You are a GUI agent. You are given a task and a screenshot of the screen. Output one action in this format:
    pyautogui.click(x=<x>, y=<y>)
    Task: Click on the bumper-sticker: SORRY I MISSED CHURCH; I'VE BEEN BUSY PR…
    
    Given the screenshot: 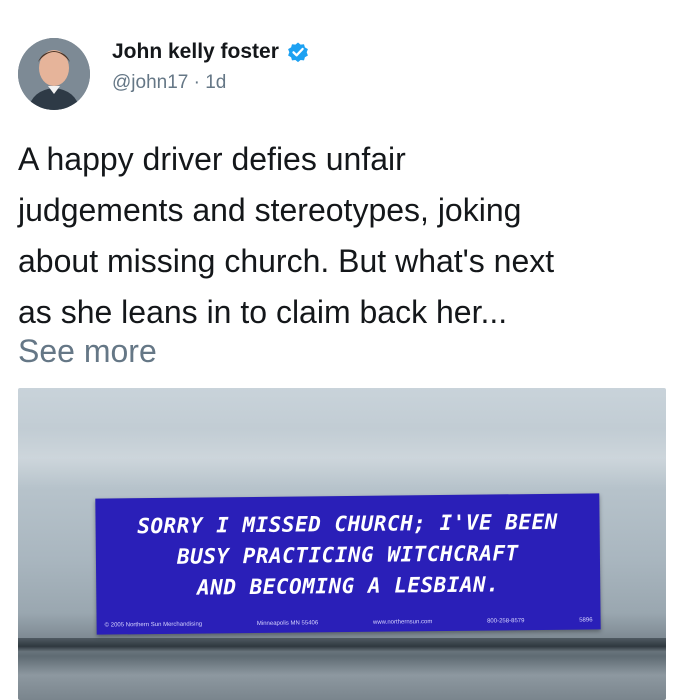 What is the action you would take?
    pyautogui.click(x=348, y=564)
    